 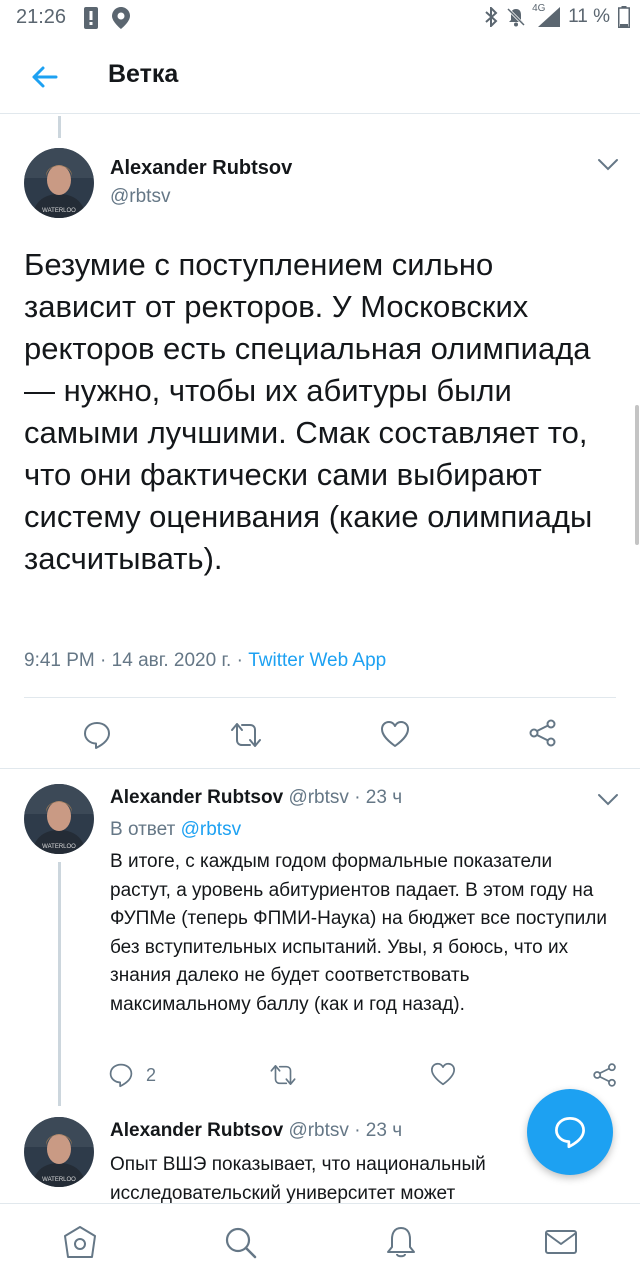 I want to click on alert-icon, so click(x=91, y=18).